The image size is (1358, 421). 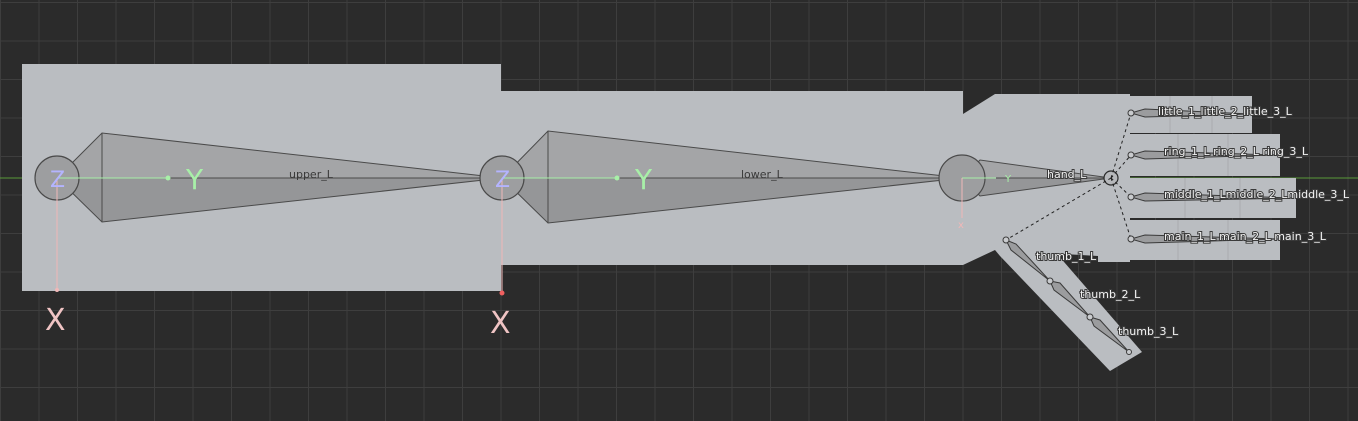 I want to click on bone-label-thumb1: thumb_1_L, so click(x=1066, y=256).